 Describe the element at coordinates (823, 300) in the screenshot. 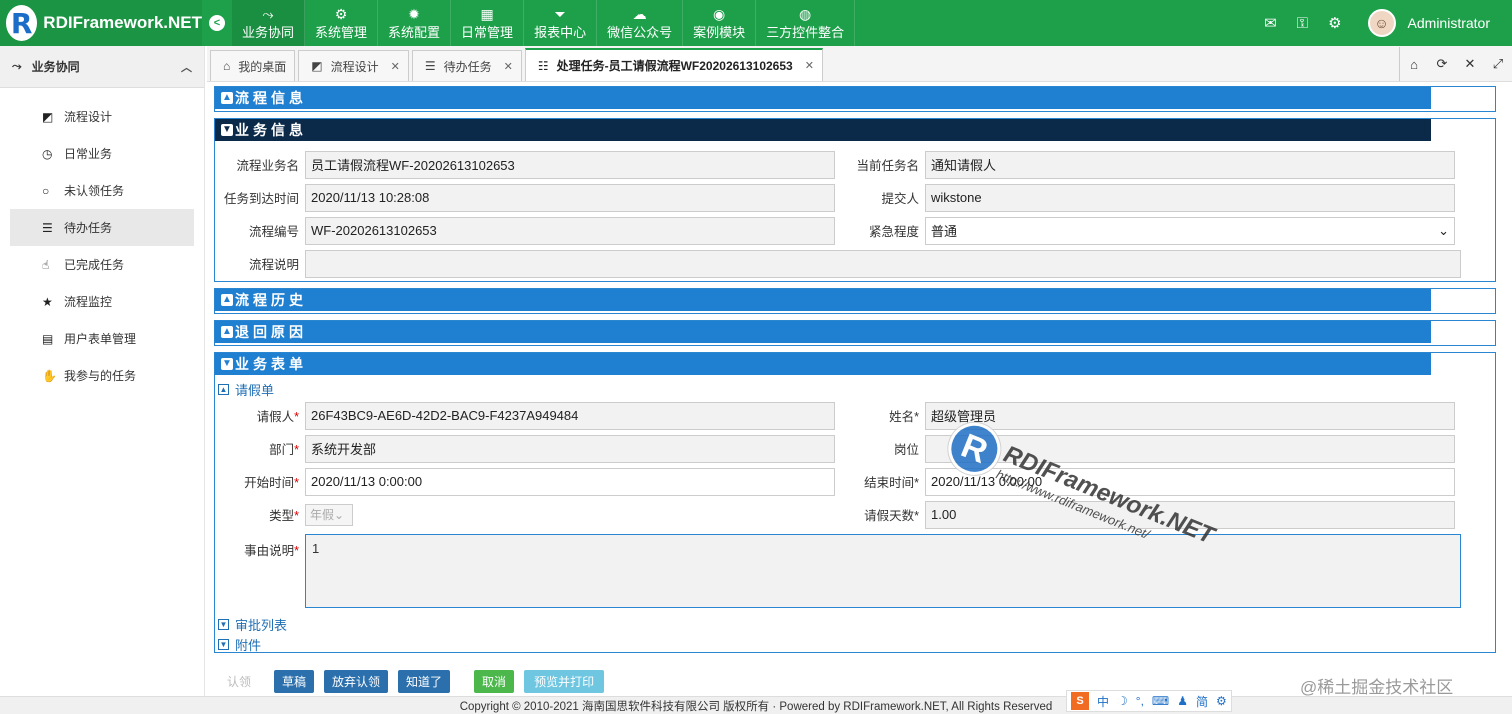

I see `panel-header: ▲ 流程历史` at that location.